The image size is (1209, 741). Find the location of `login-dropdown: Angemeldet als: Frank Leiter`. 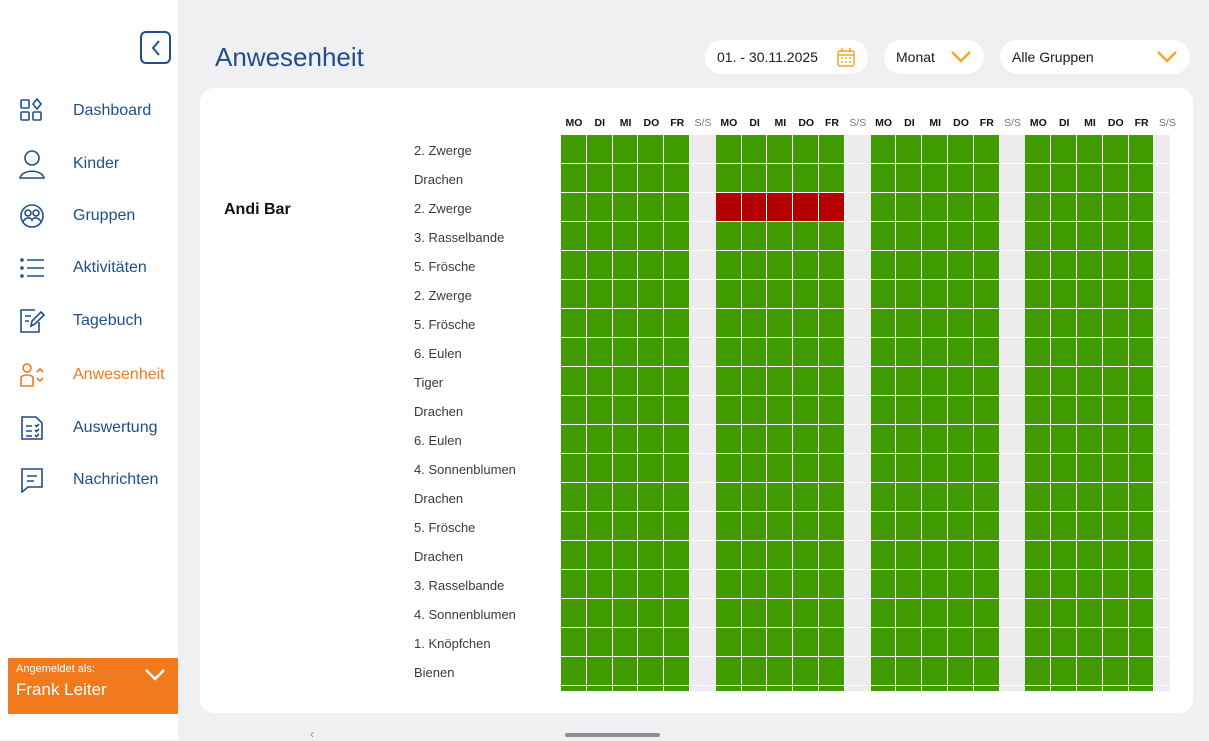

login-dropdown: Angemeldet als: Frank Leiter is located at coordinates (93, 686).